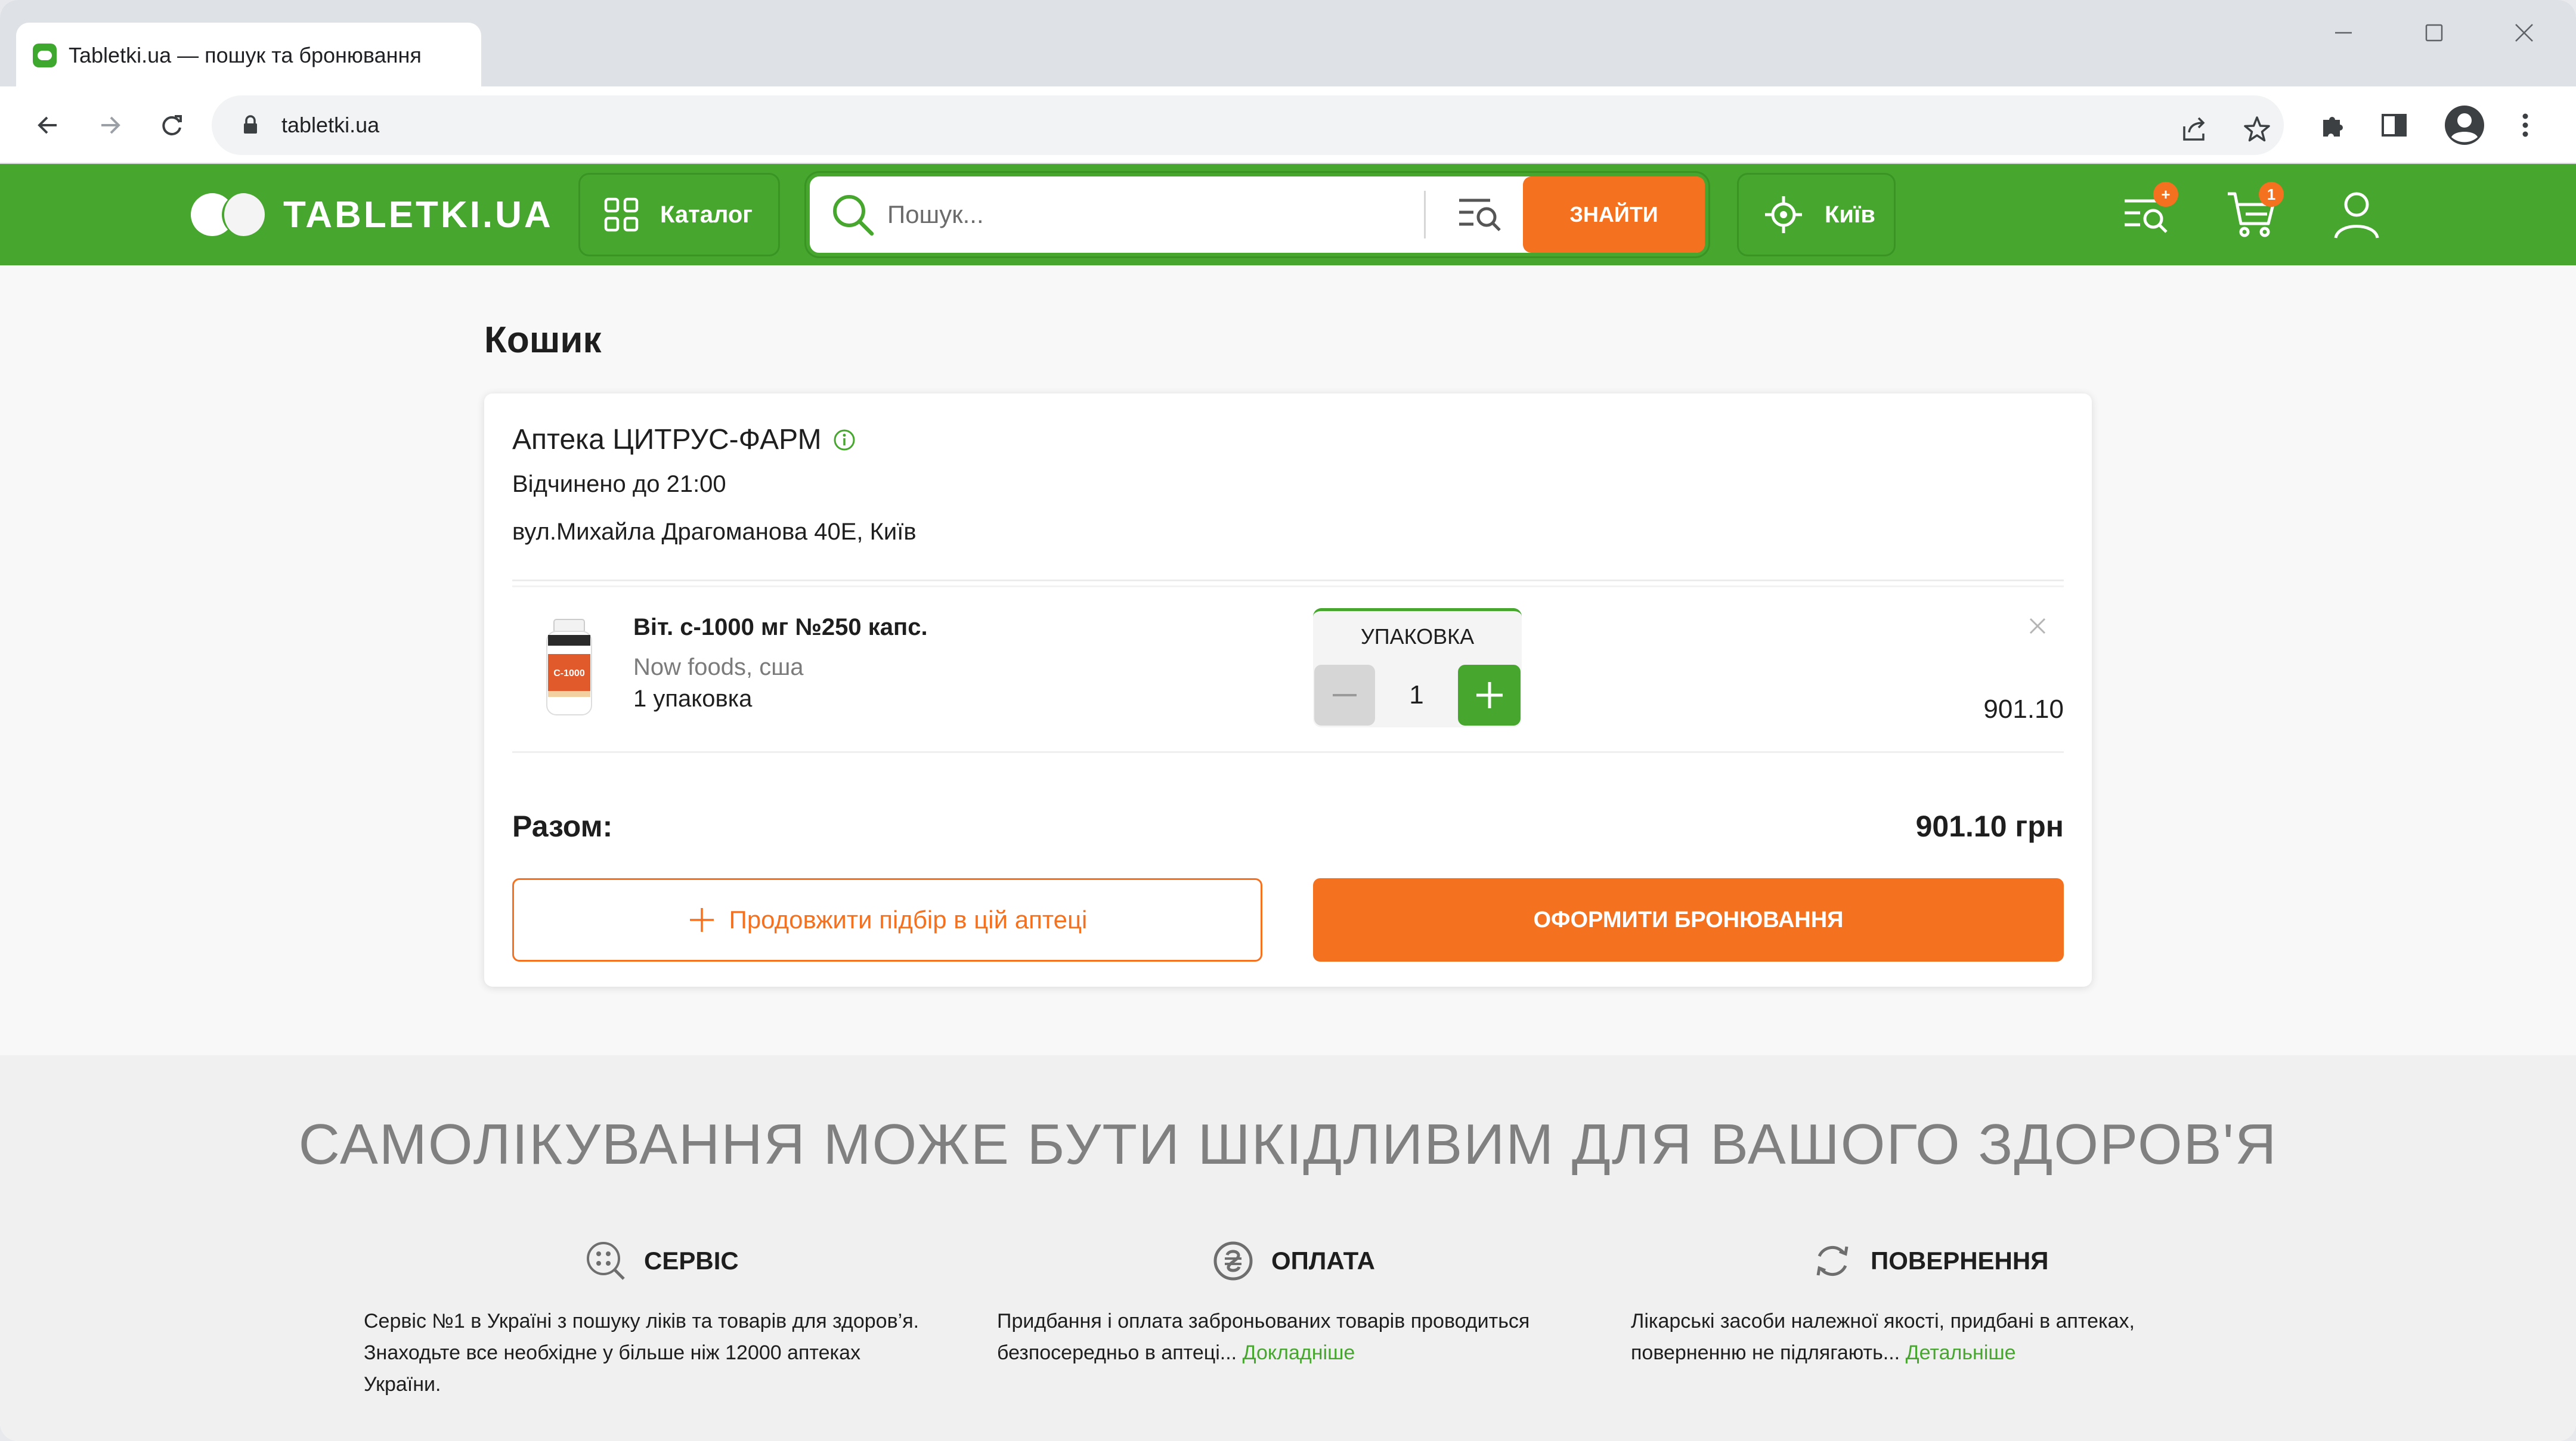 The height and width of the screenshot is (1441, 2576). I want to click on product-image-label: C-1000, so click(569, 673).